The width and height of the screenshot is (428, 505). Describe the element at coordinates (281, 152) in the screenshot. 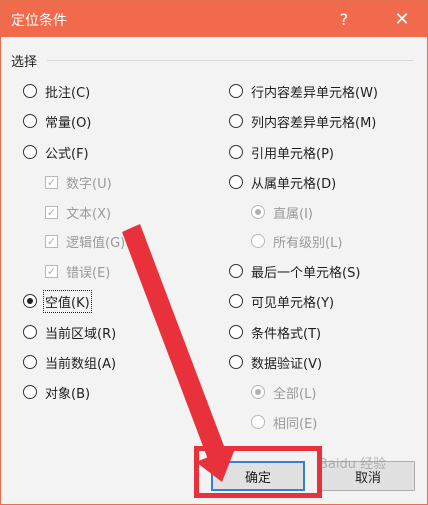

I see `option-precedents: 引用单元格(P)` at that location.